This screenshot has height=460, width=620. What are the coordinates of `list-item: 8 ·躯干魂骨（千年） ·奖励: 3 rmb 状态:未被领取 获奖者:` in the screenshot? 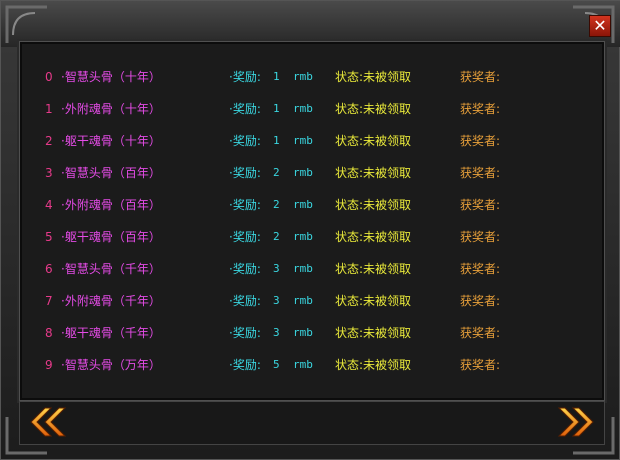 It's located at (310, 333).